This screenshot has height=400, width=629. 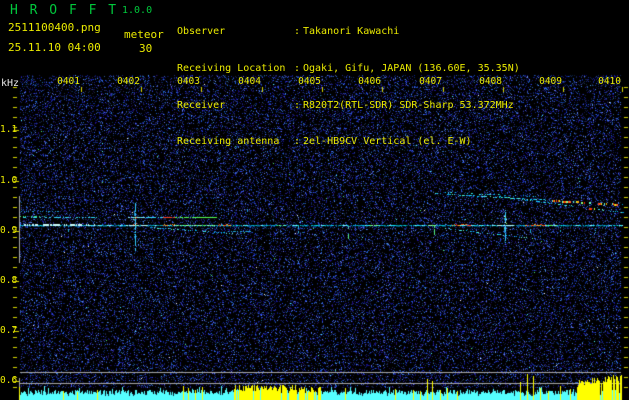 I want to click on app-version: 1.0.0, so click(x=137, y=10).